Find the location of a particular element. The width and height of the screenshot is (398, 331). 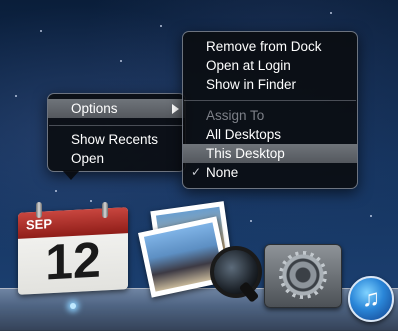

remove-from-dock-item: Remove from Dock is located at coordinates (270, 46).